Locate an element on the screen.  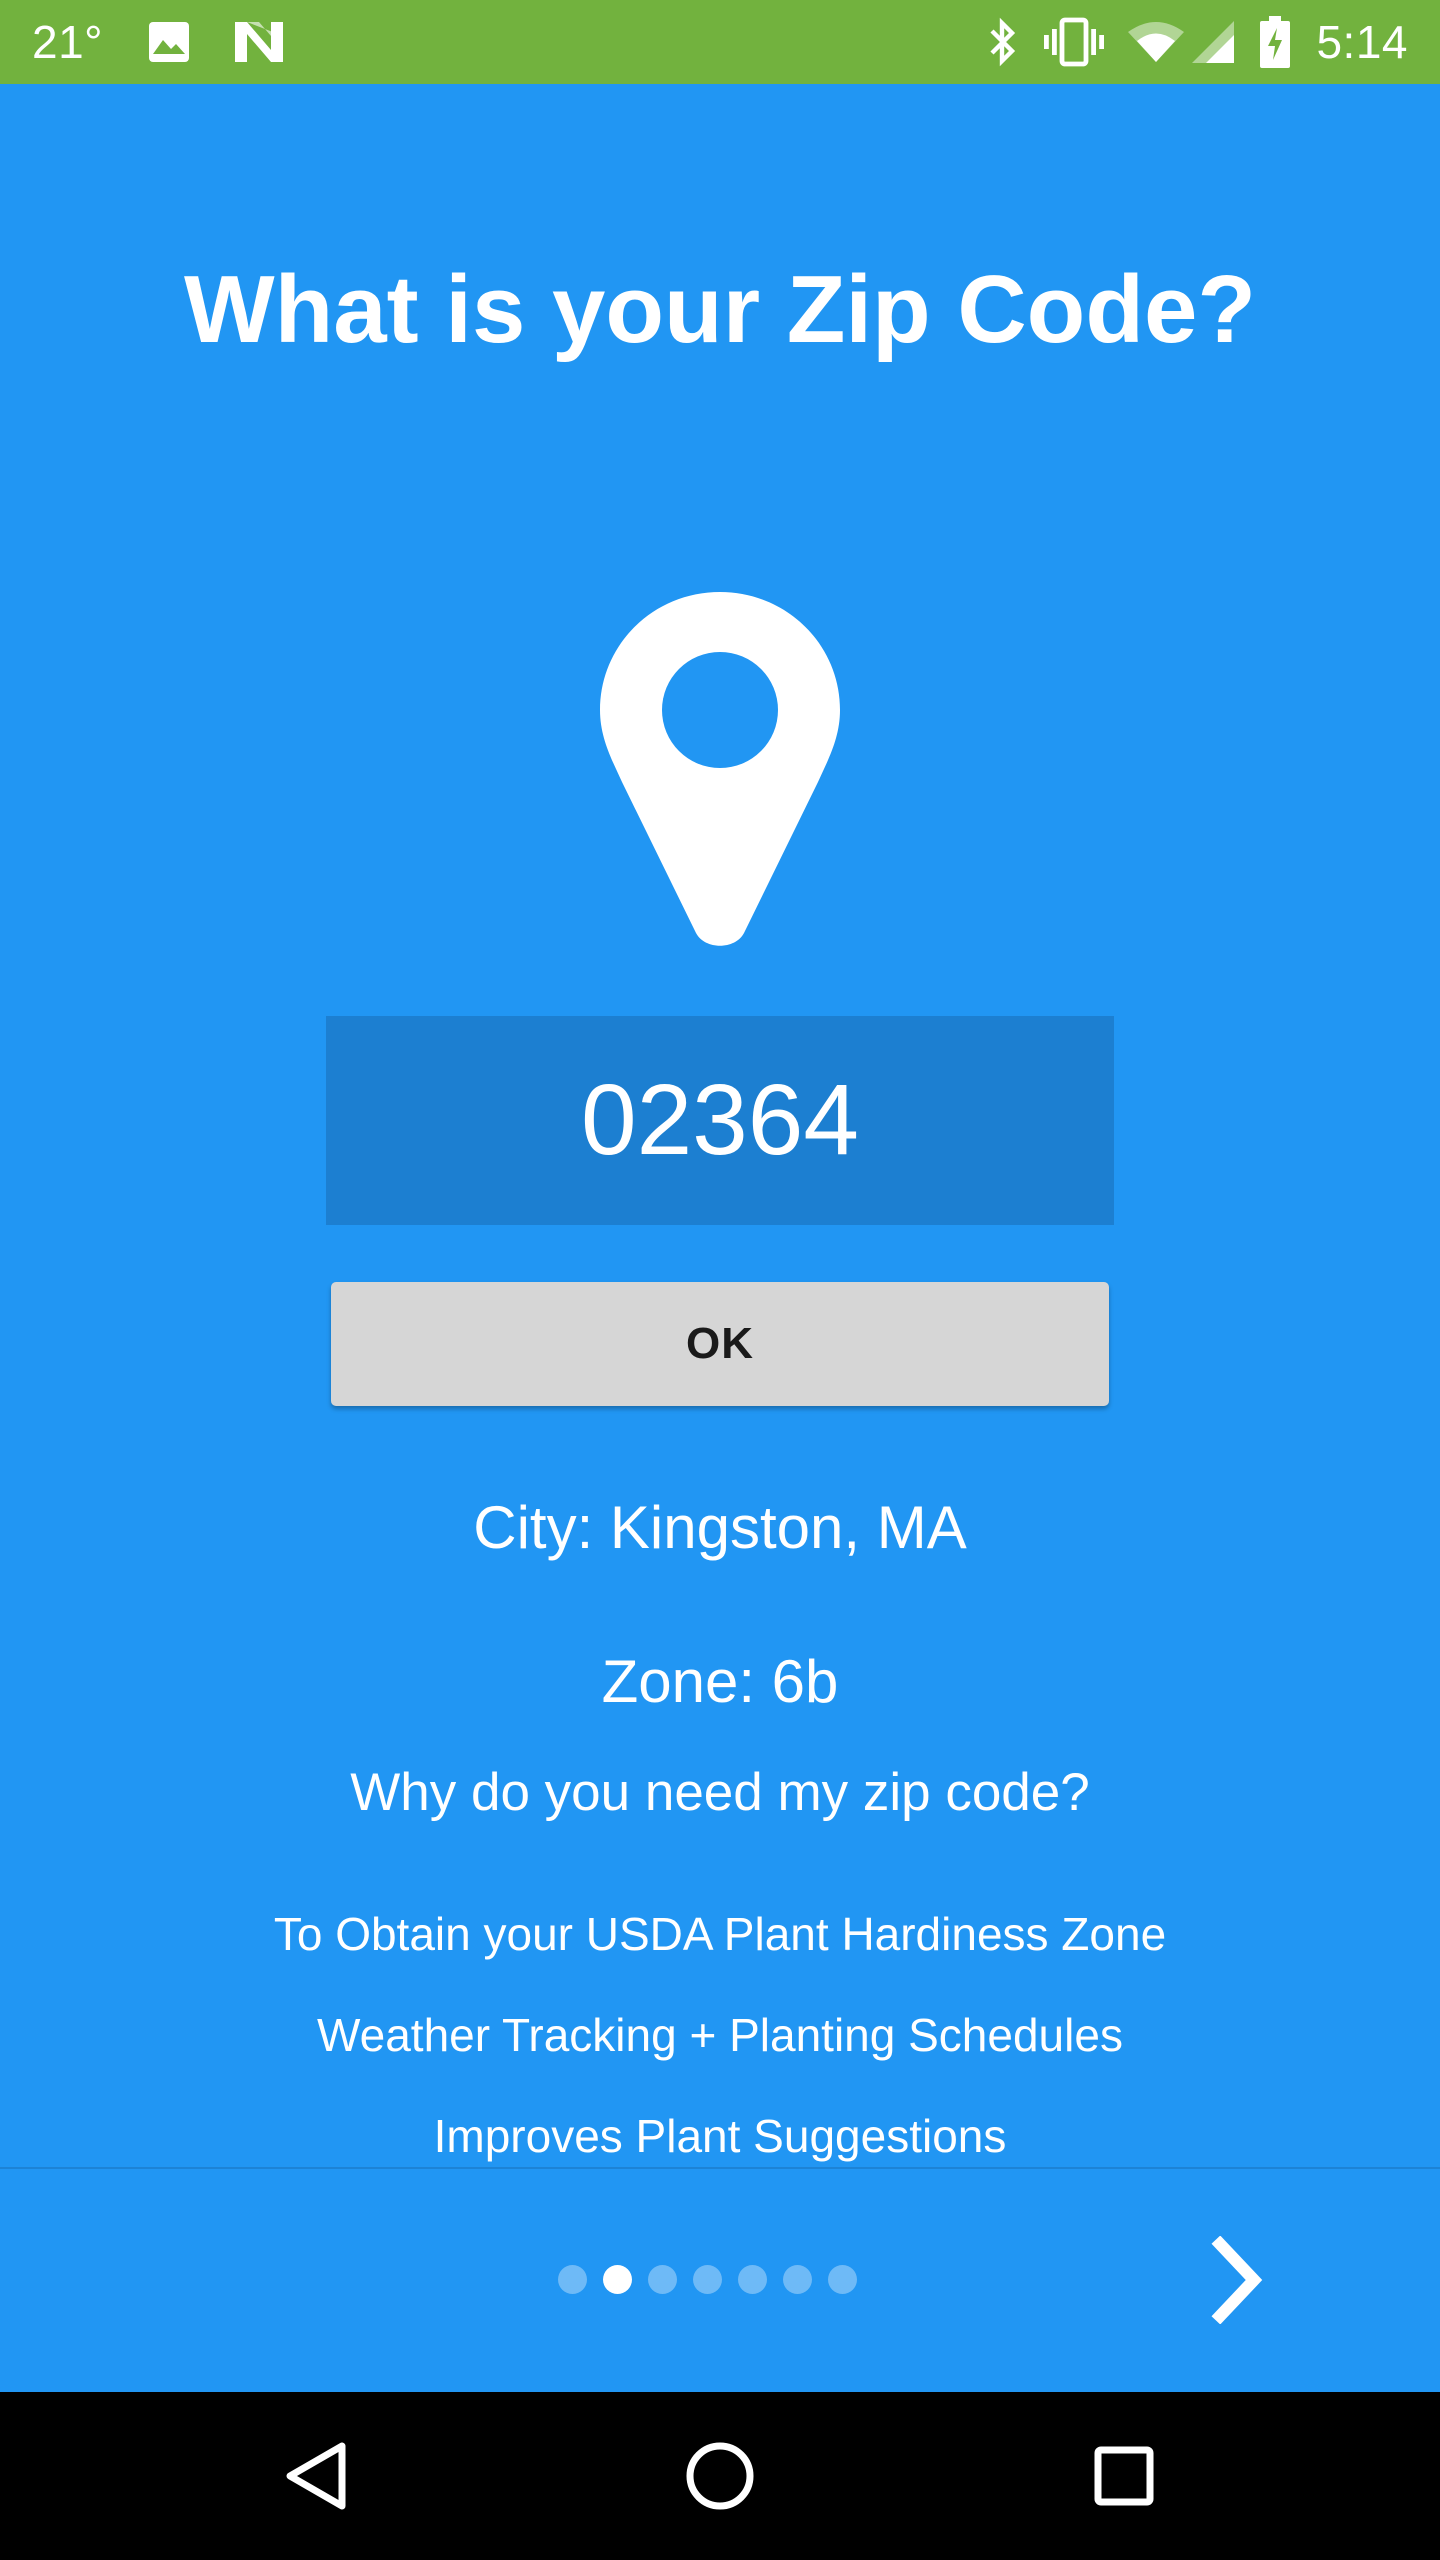
chevron-right-icon is located at coordinates (1237, 2280).